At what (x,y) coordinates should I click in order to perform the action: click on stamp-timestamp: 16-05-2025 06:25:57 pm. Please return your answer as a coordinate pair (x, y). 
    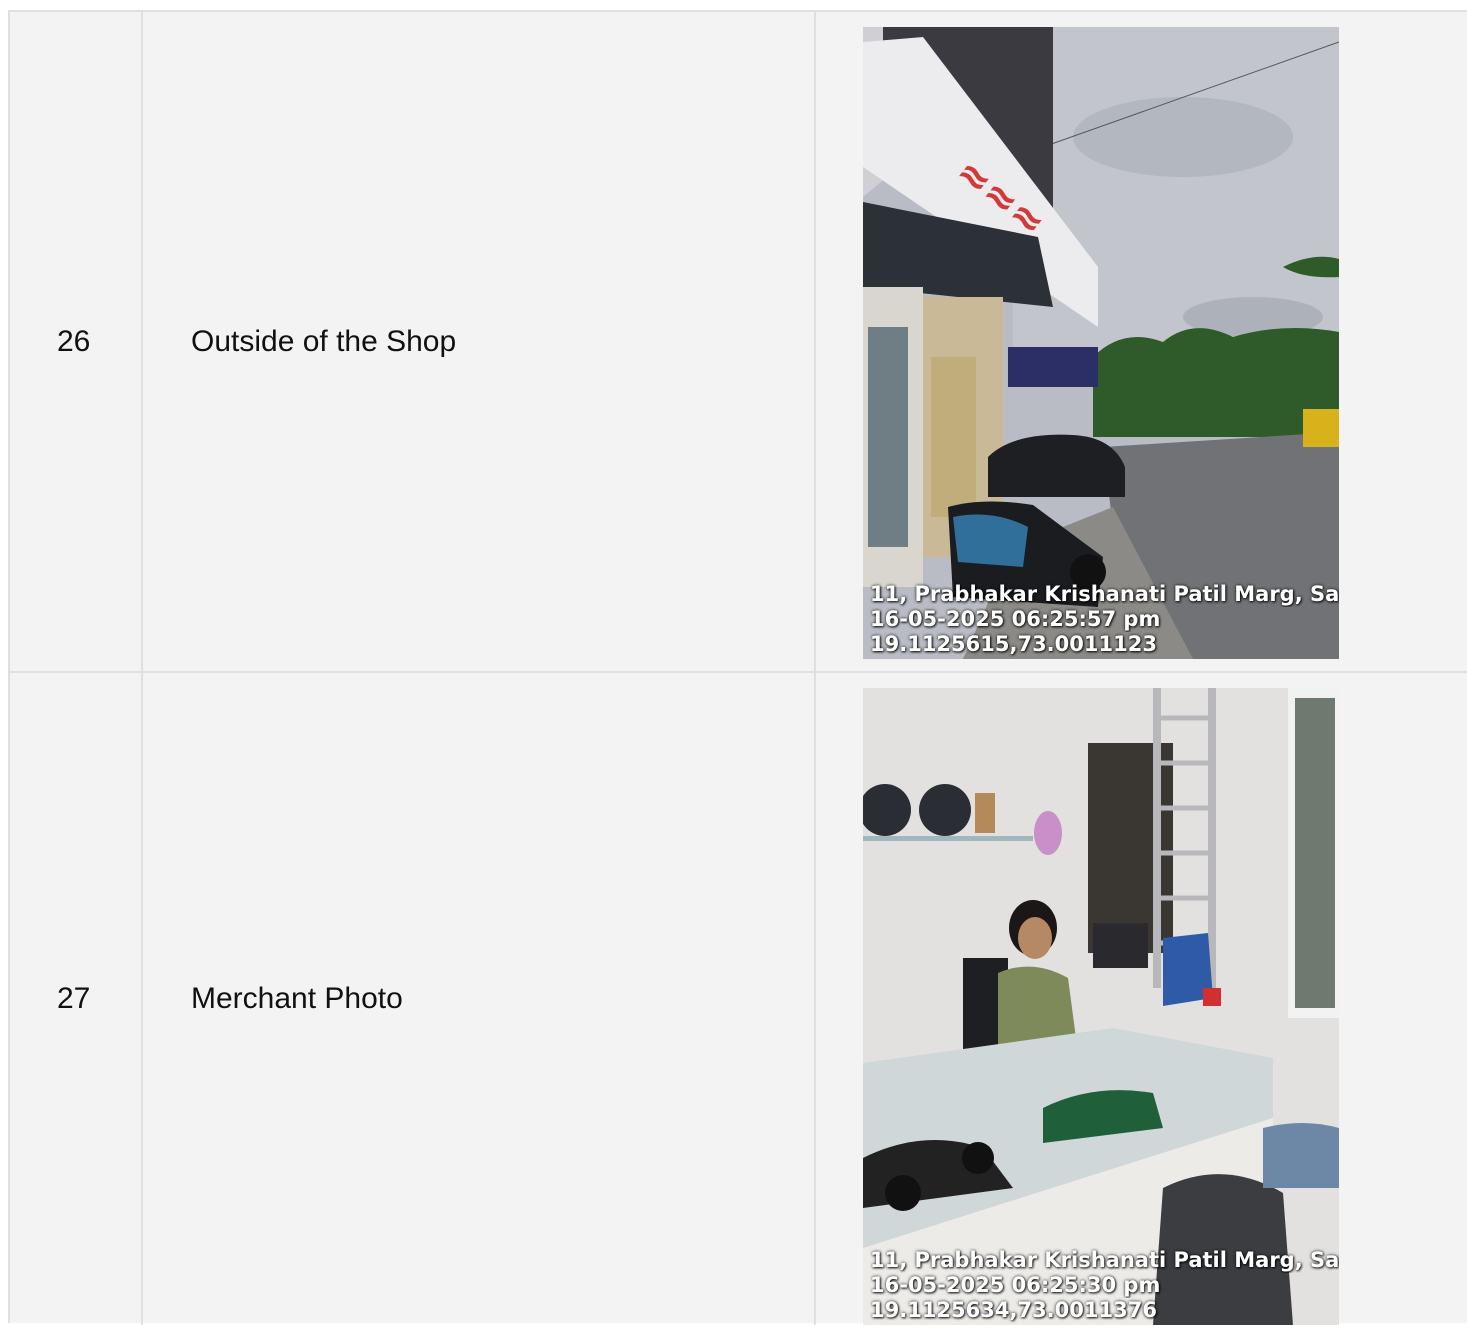
    Looking at the image, I should click on (1015, 619).